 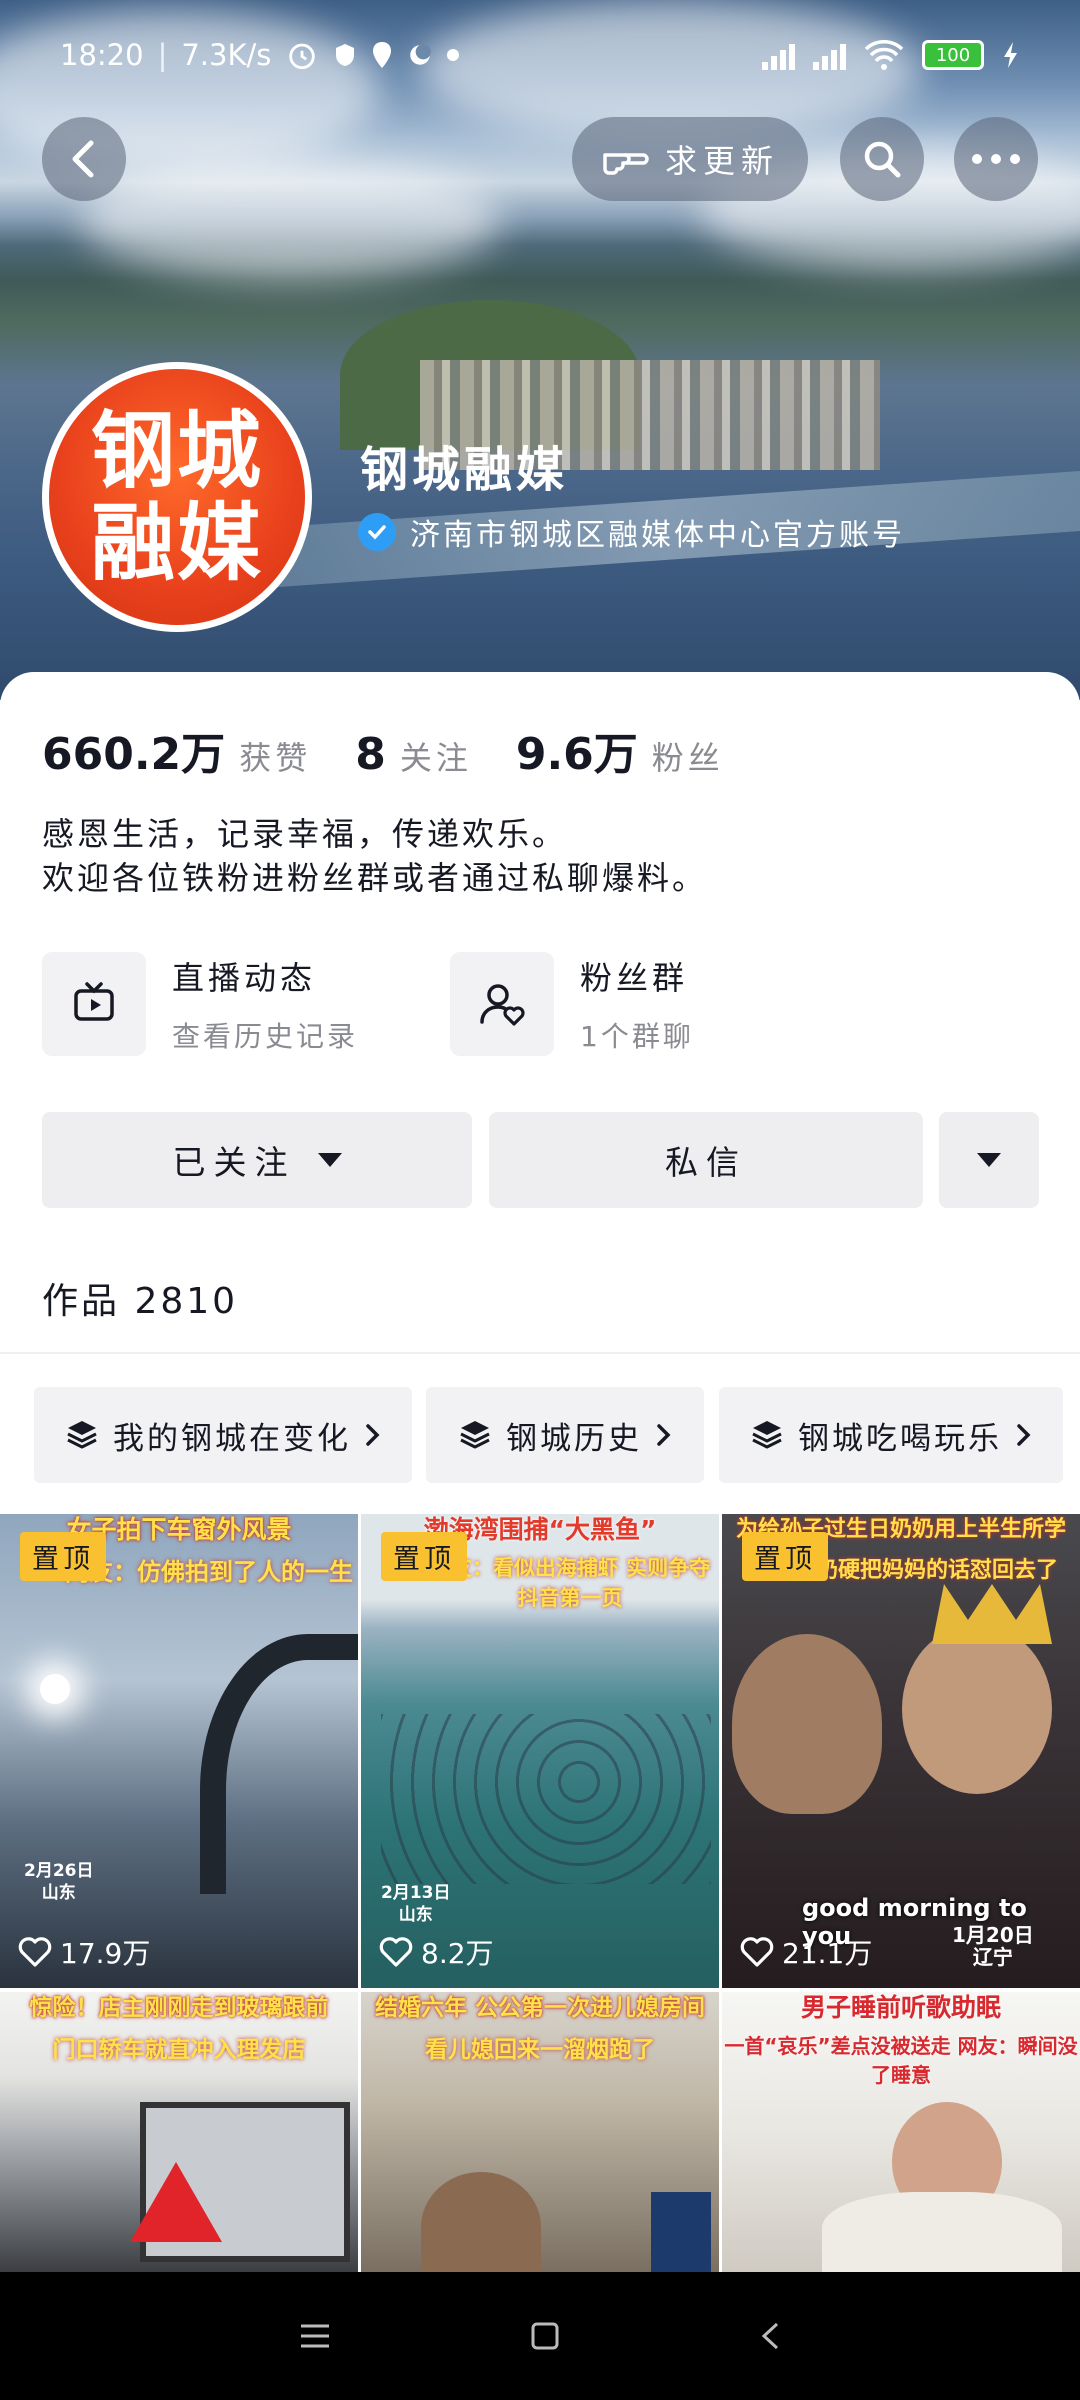 I want to click on child-figure, so click(x=977, y=1709).